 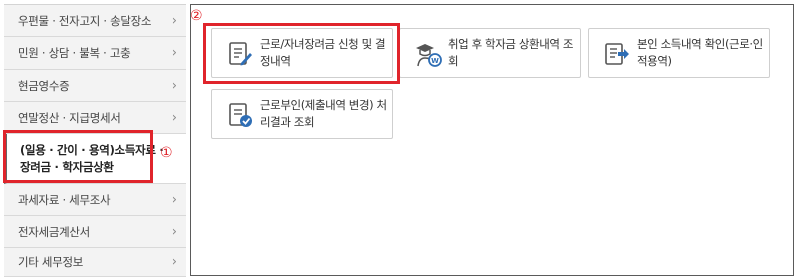 I want to click on graduate-coin-icon: W, so click(x=428, y=54).